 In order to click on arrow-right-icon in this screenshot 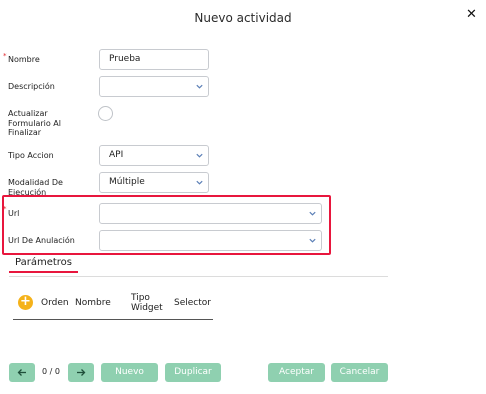, I will do `click(81, 372)`.